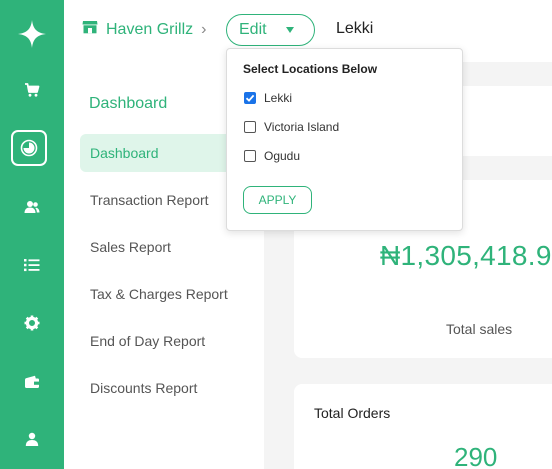  I want to click on user-icon, so click(32, 439).